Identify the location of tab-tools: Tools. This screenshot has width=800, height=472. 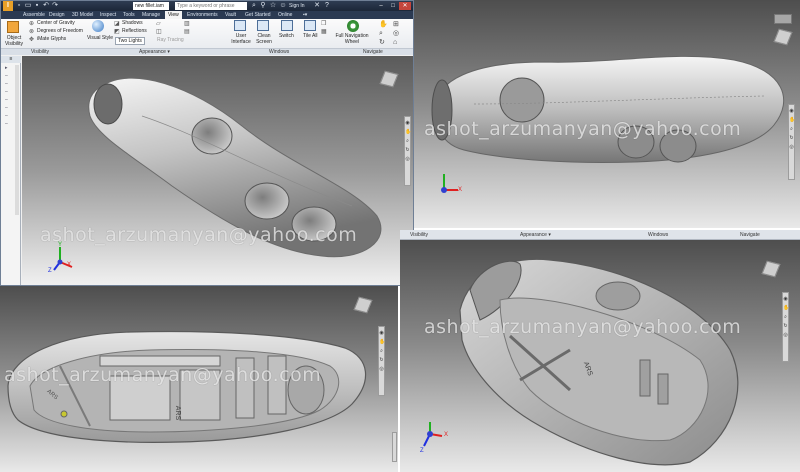
(129, 15).